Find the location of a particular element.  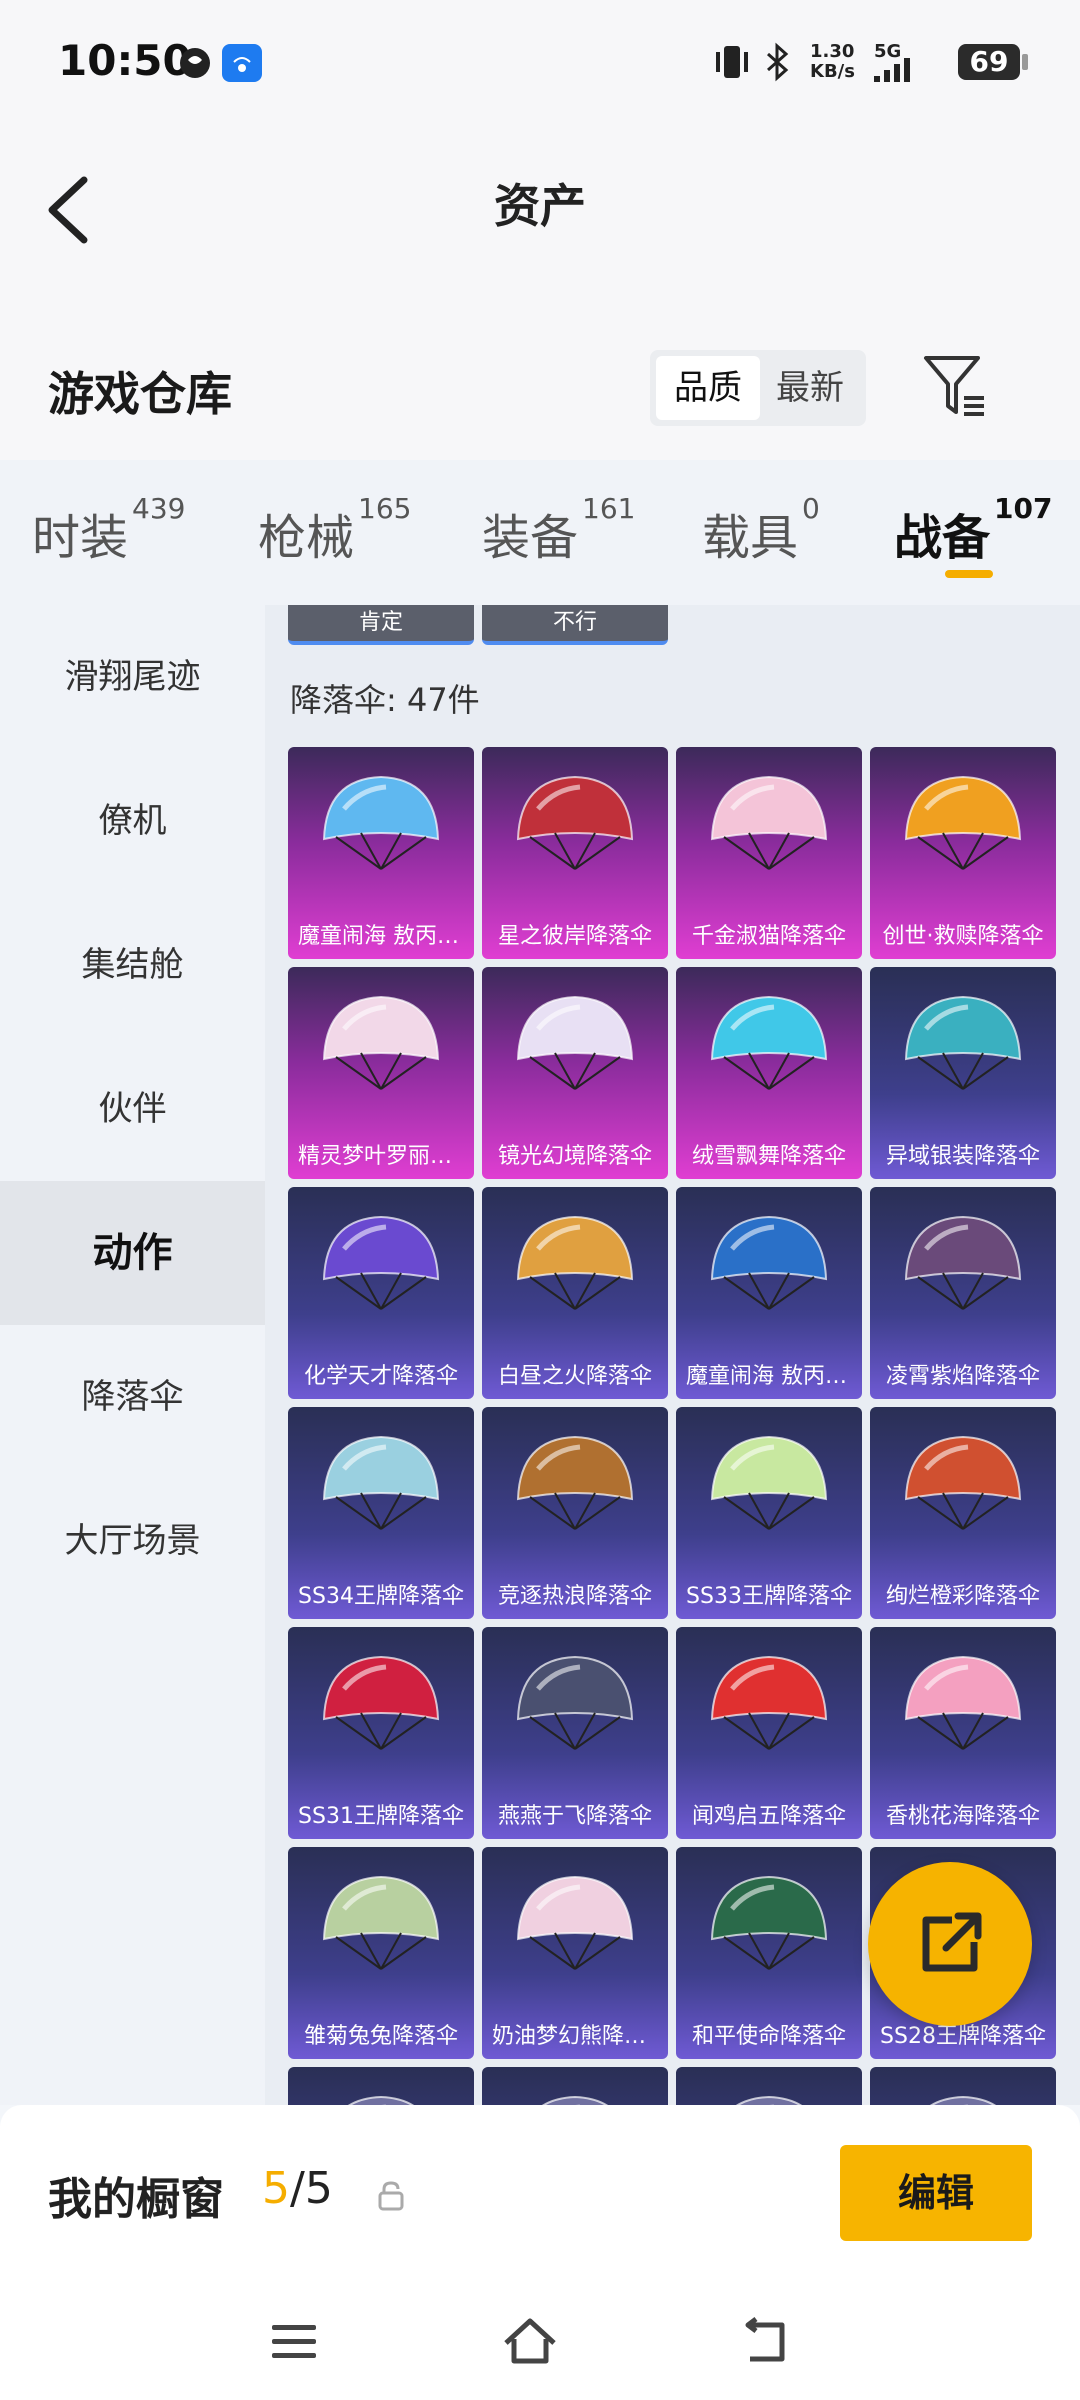

title-bar: 资产 is located at coordinates (540, 230).